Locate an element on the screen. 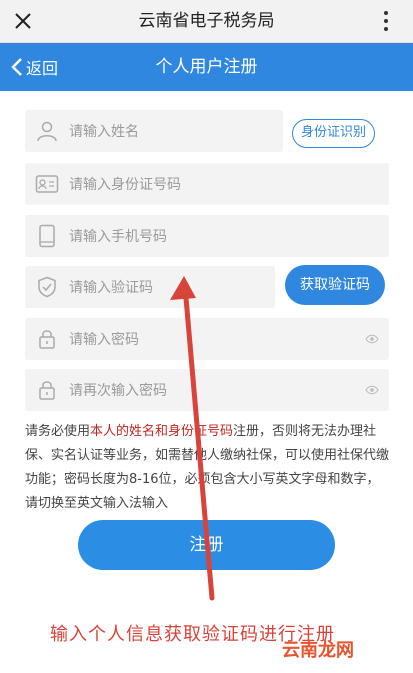 The image size is (413, 673). get-code-button: 获取验证码 is located at coordinates (335, 285).